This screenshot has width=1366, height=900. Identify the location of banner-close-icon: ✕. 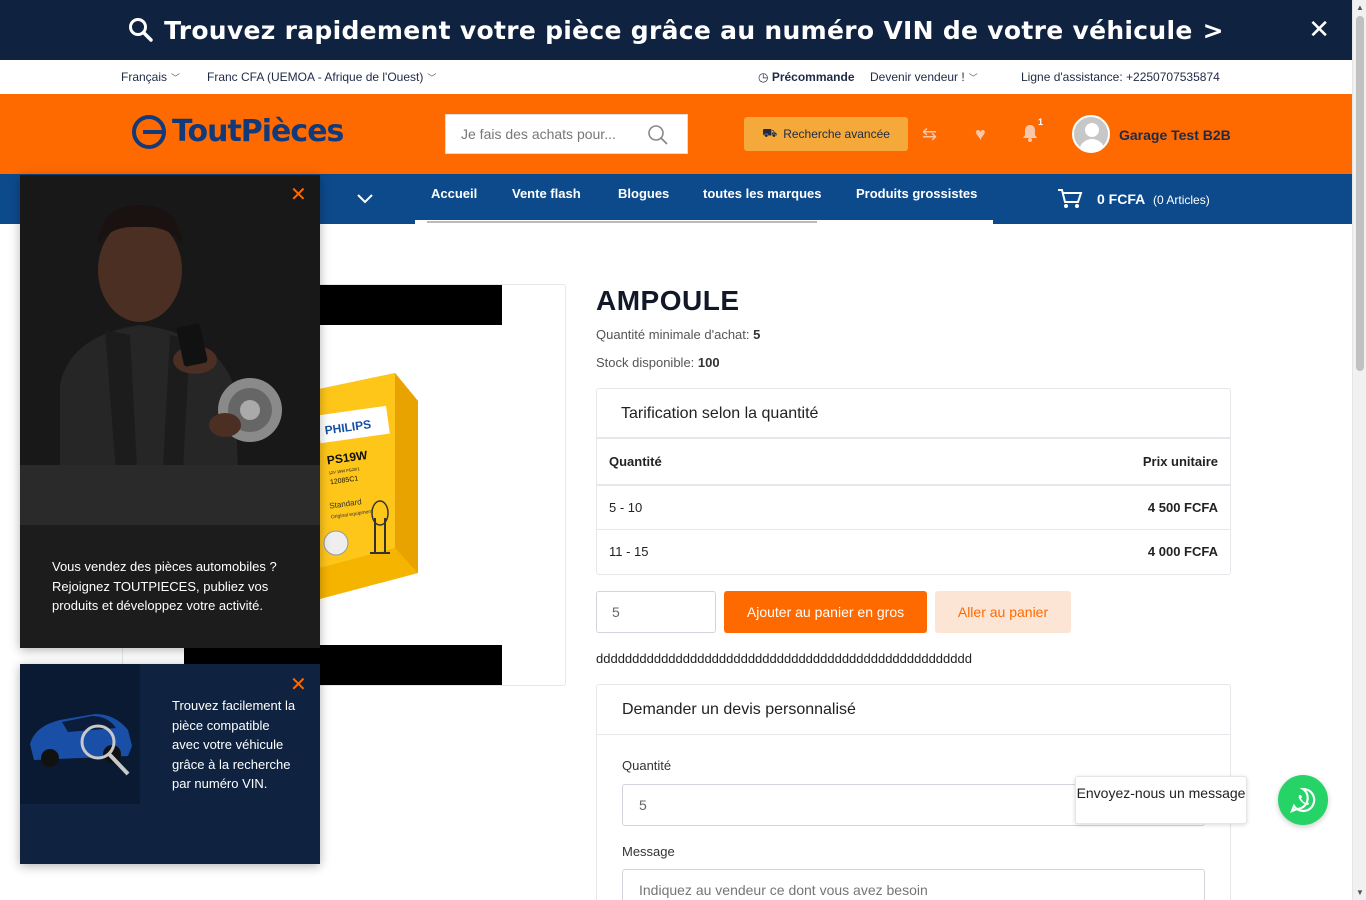
(1319, 29).